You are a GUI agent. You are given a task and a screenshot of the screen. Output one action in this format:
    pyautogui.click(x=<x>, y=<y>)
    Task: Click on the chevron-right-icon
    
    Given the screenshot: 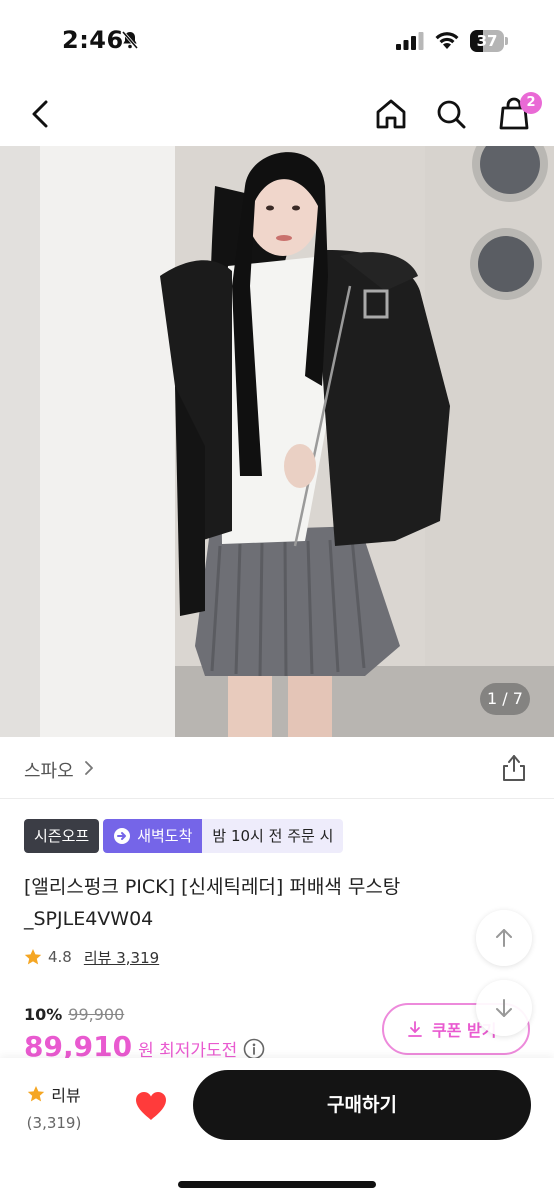 What is the action you would take?
    pyautogui.click(x=89, y=768)
    